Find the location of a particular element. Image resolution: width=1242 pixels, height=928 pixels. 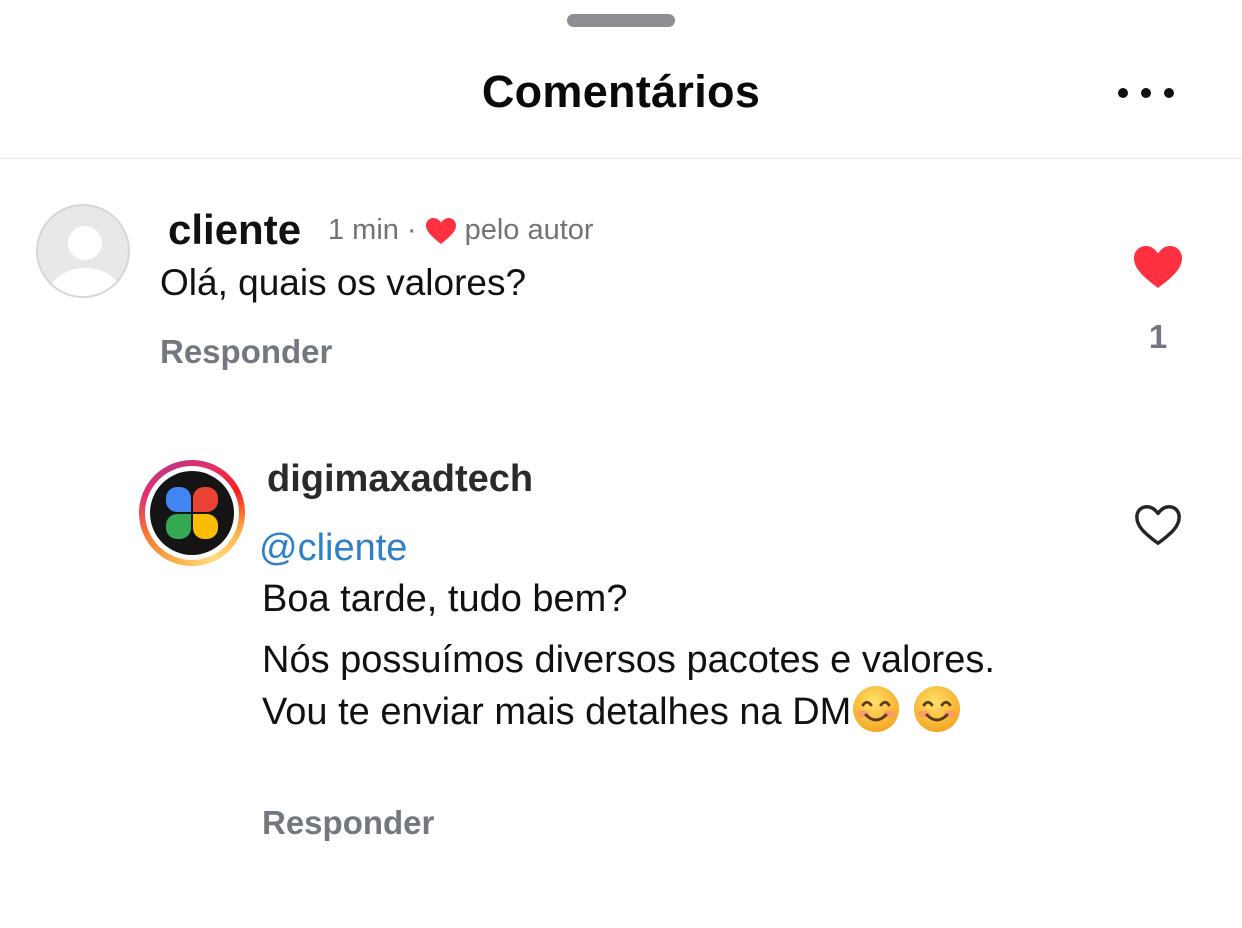

sheet-grabber is located at coordinates (621, 20).